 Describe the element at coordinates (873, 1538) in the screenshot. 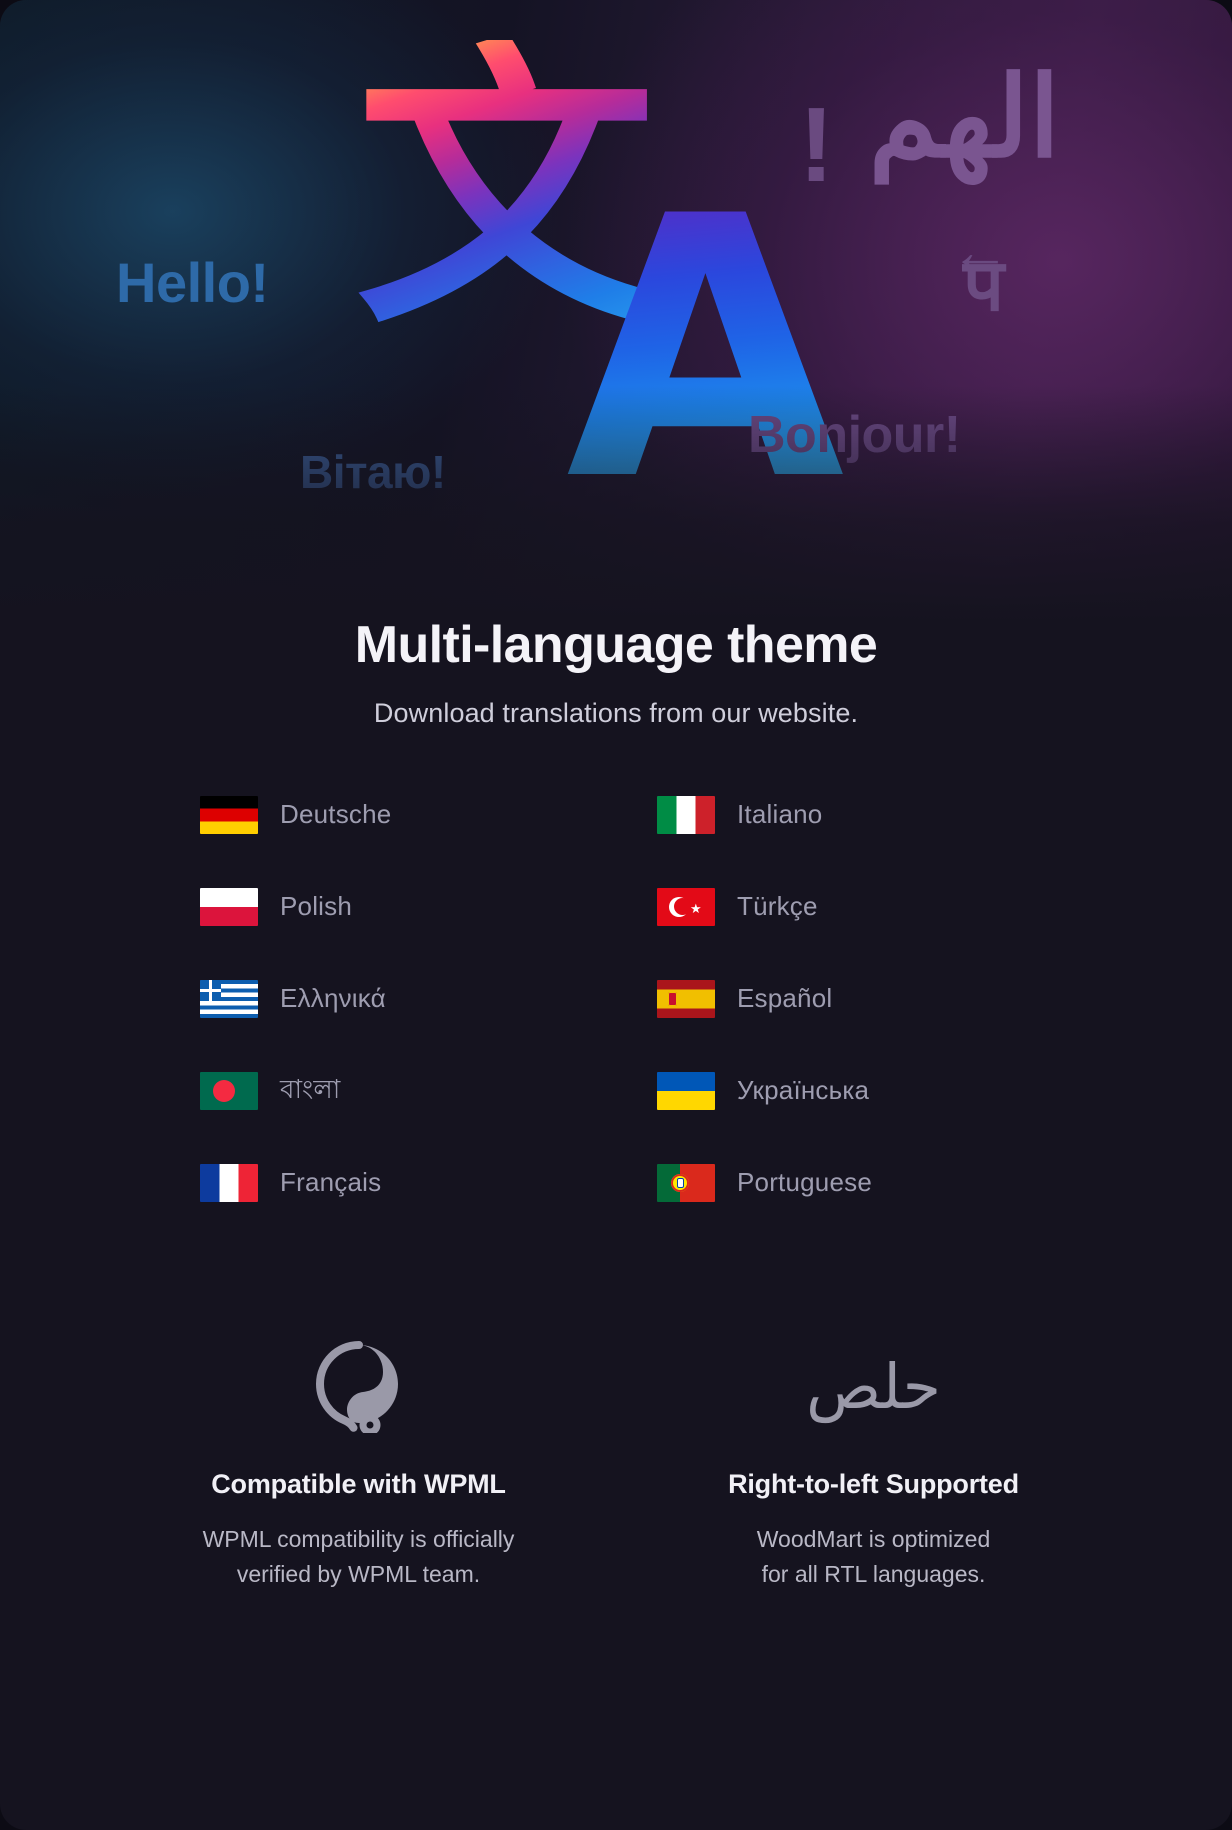

I see `feature-desc-line-1: WoodMart is optimized` at that location.